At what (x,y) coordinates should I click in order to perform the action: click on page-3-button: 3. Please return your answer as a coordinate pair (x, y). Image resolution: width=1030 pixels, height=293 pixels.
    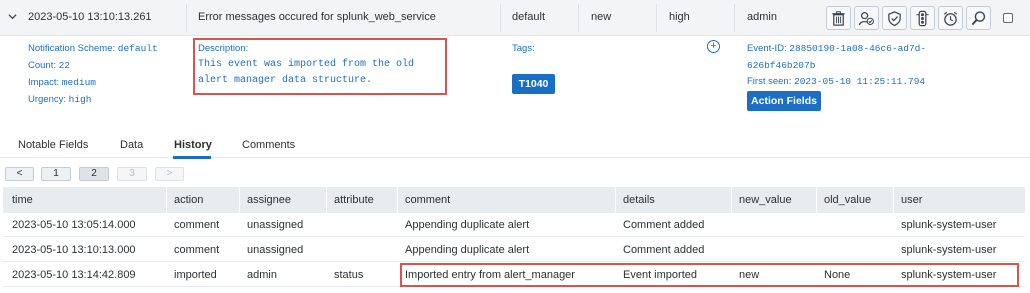
    Looking at the image, I should click on (132, 174).